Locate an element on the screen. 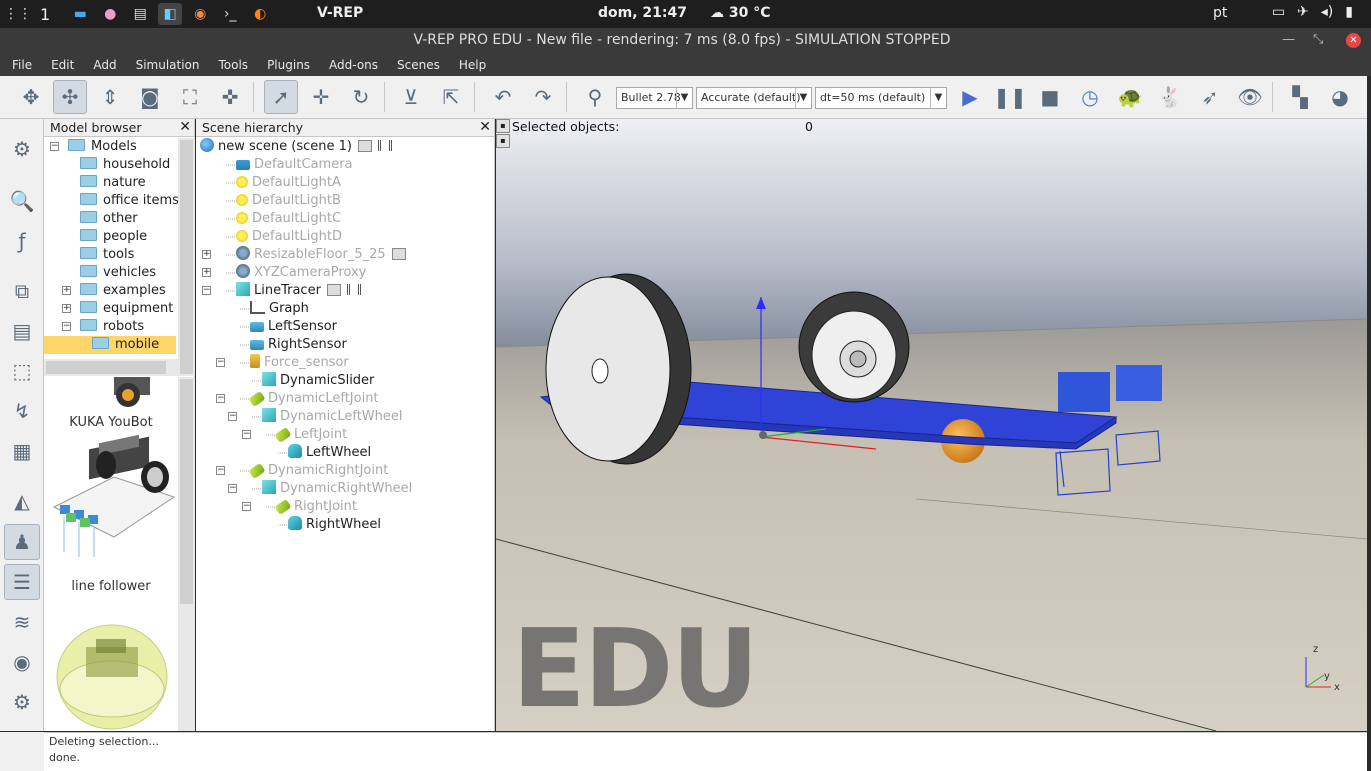 The width and height of the screenshot is (1371, 771). model-tree-item: other is located at coordinates (111, 219).